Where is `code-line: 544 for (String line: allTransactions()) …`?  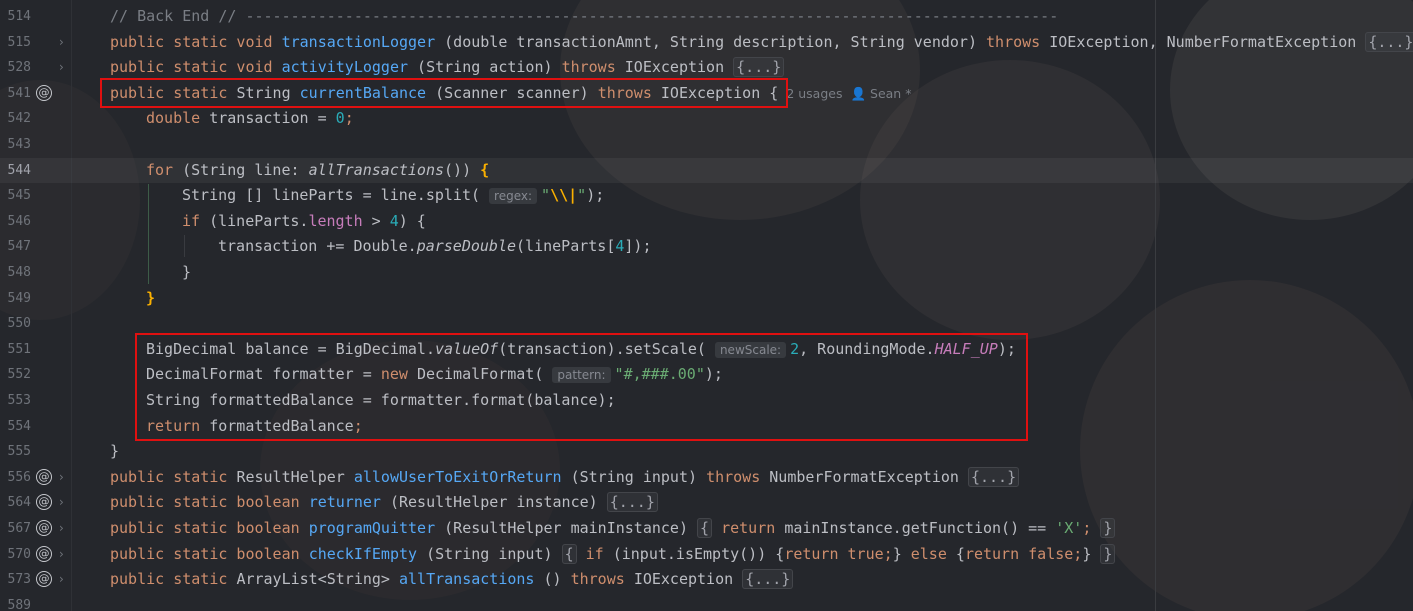
code-line: 544 for (String line: allTransactions()) … is located at coordinates (706, 170).